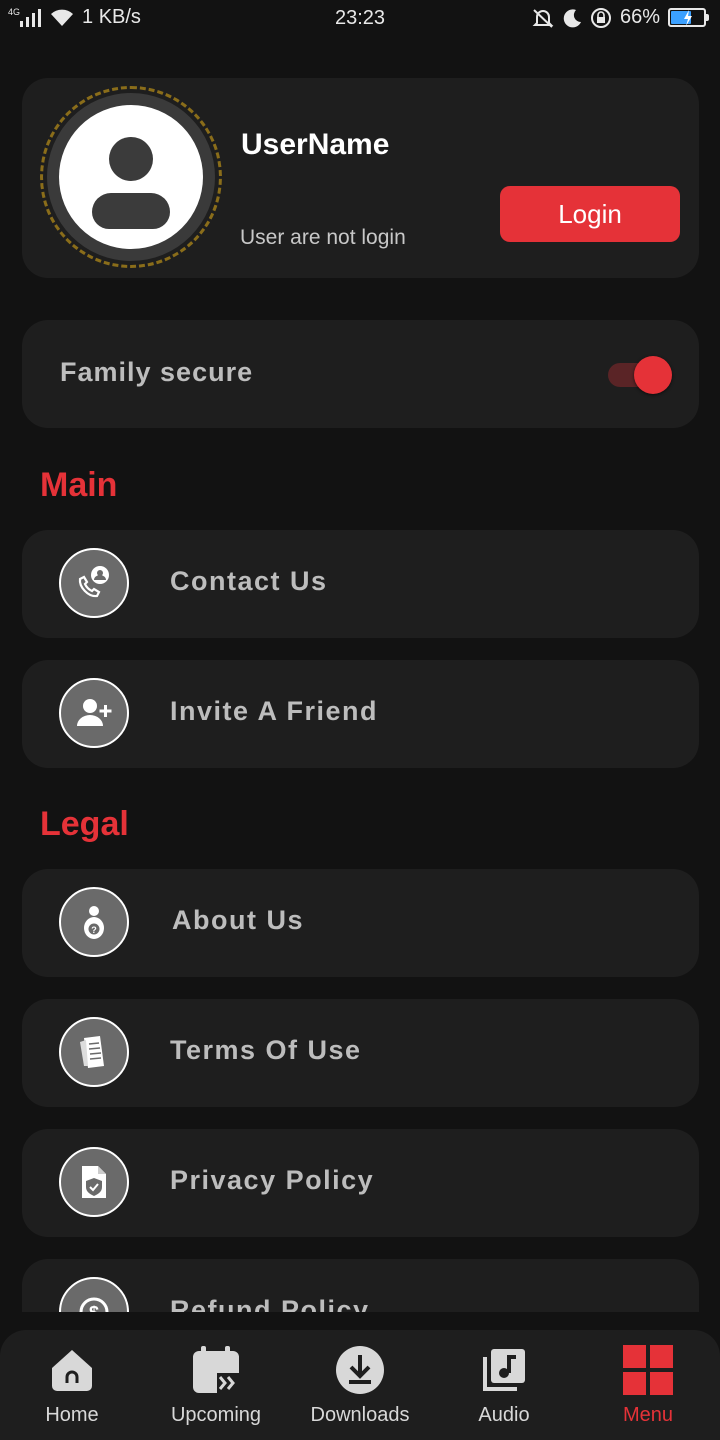 The image size is (720, 1440). I want to click on nav-label: Home, so click(72, 1415).